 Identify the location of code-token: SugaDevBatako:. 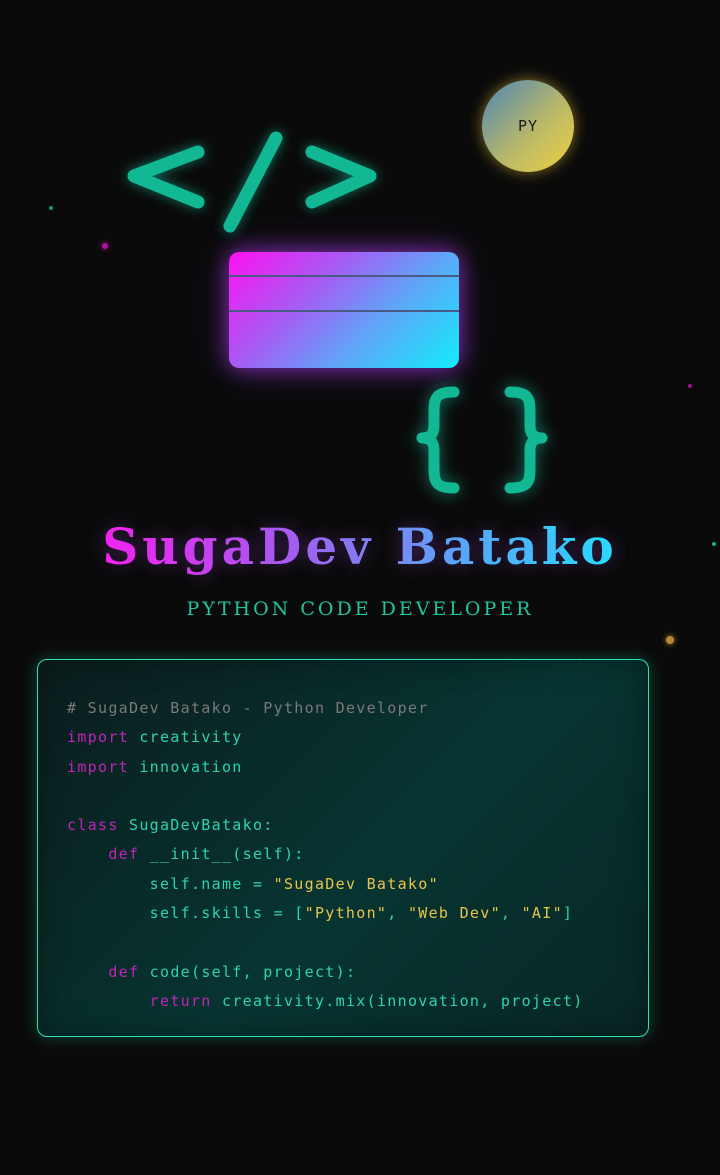
(196, 825).